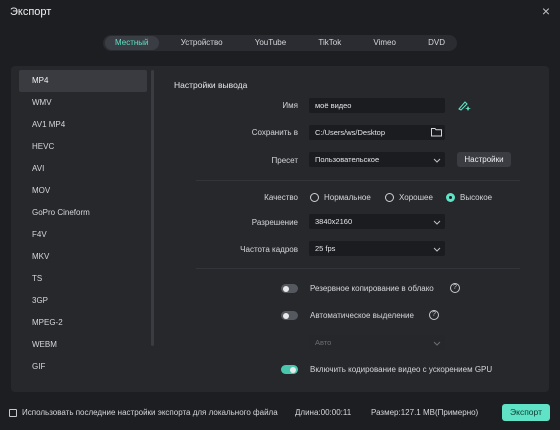 This screenshot has height=430, width=560. What do you see at coordinates (274, 222) in the screenshot?
I see `resolution-label: Разрешение` at bounding box center [274, 222].